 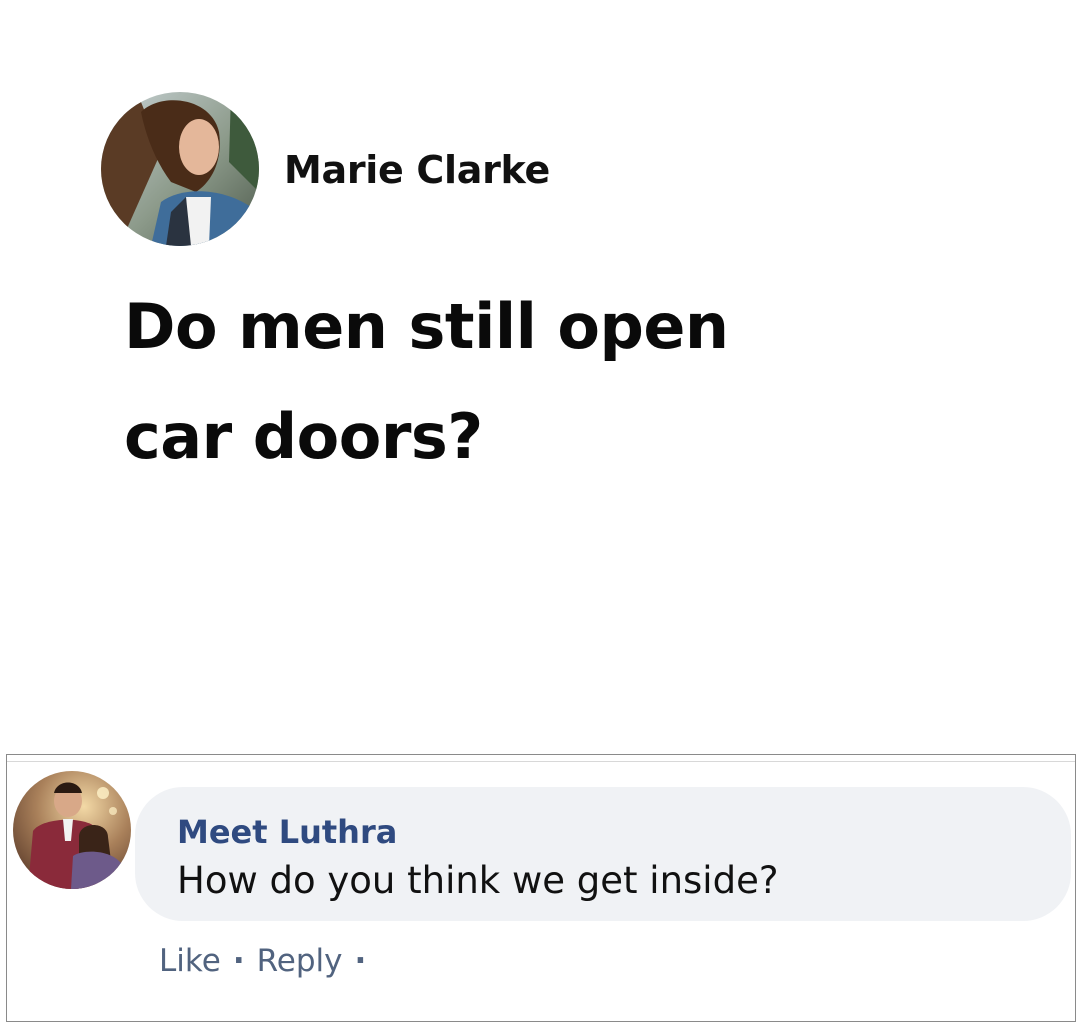 I want to click on post-author-avatar, so click(x=180, y=169).